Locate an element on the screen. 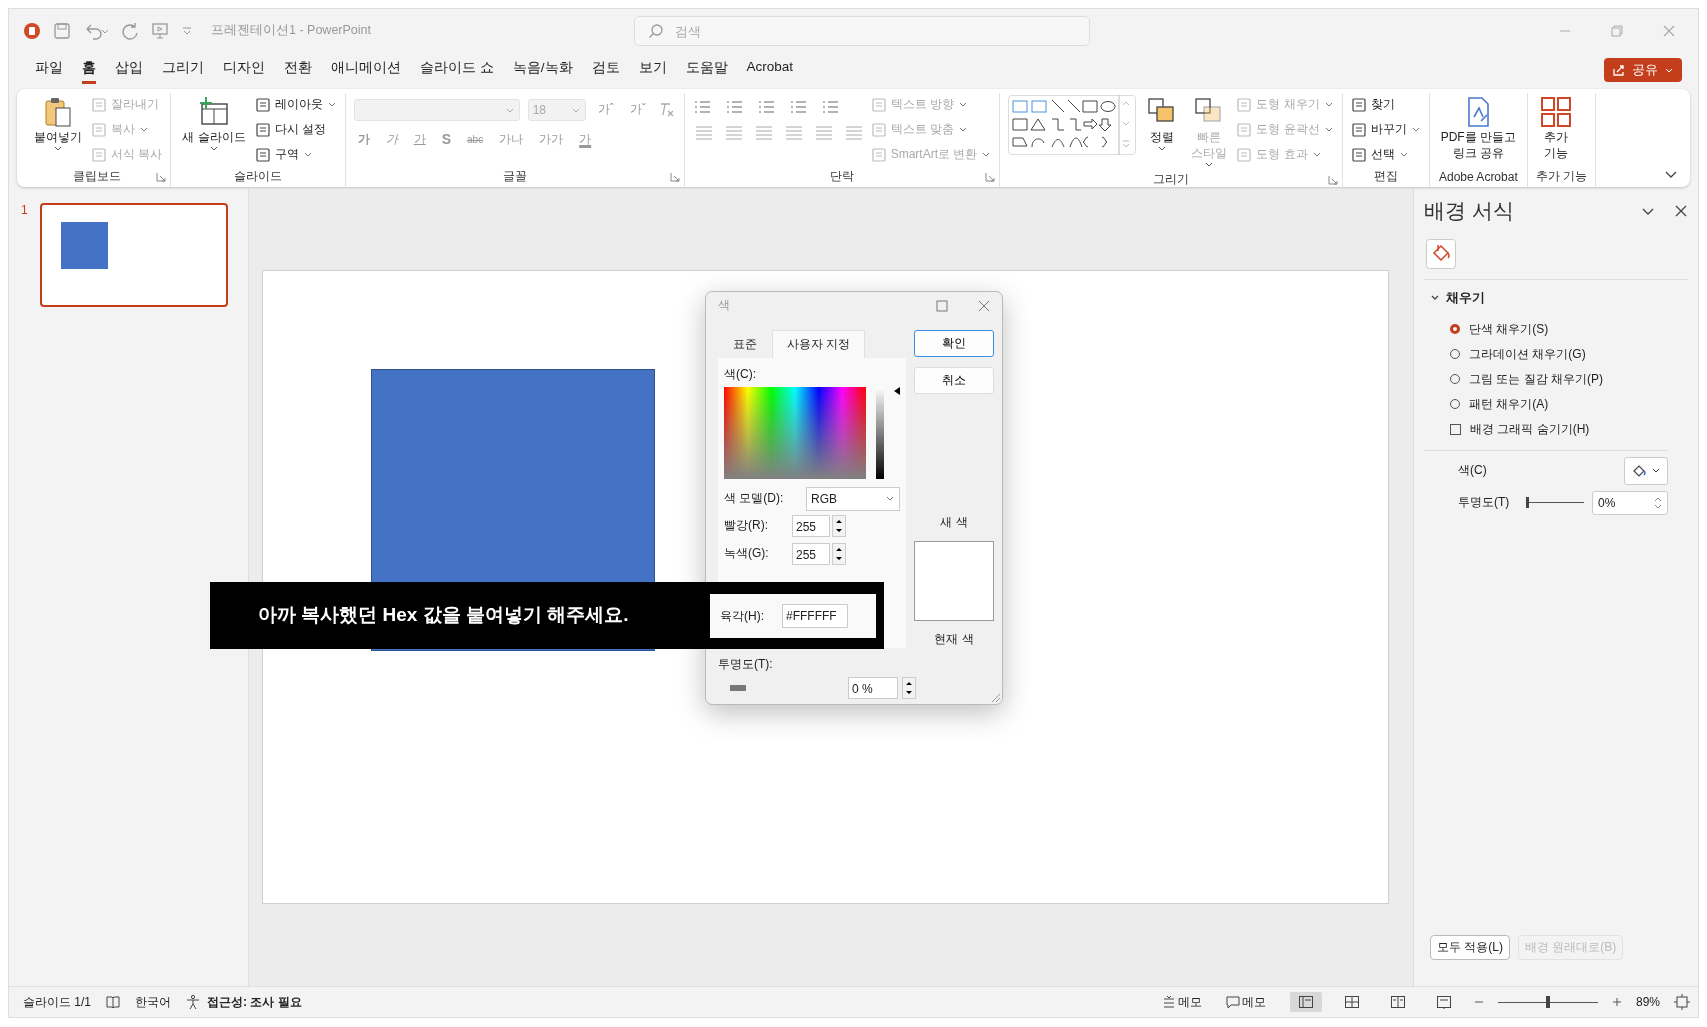 This screenshot has height=1027, width=1707. shapes-gallery-drawing is located at coordinates (1072, 124).